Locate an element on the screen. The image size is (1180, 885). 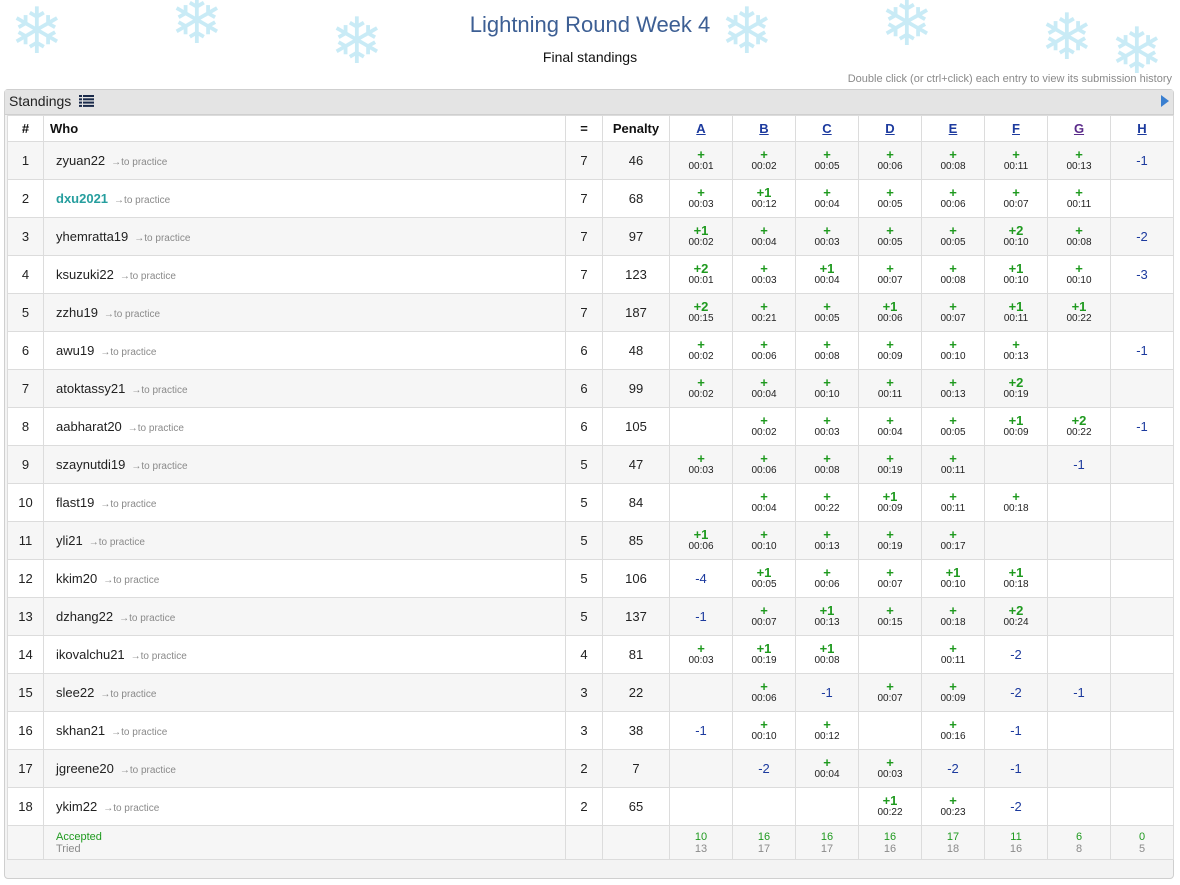
problem-cell-d: +1 00:22 is located at coordinates (890, 806).